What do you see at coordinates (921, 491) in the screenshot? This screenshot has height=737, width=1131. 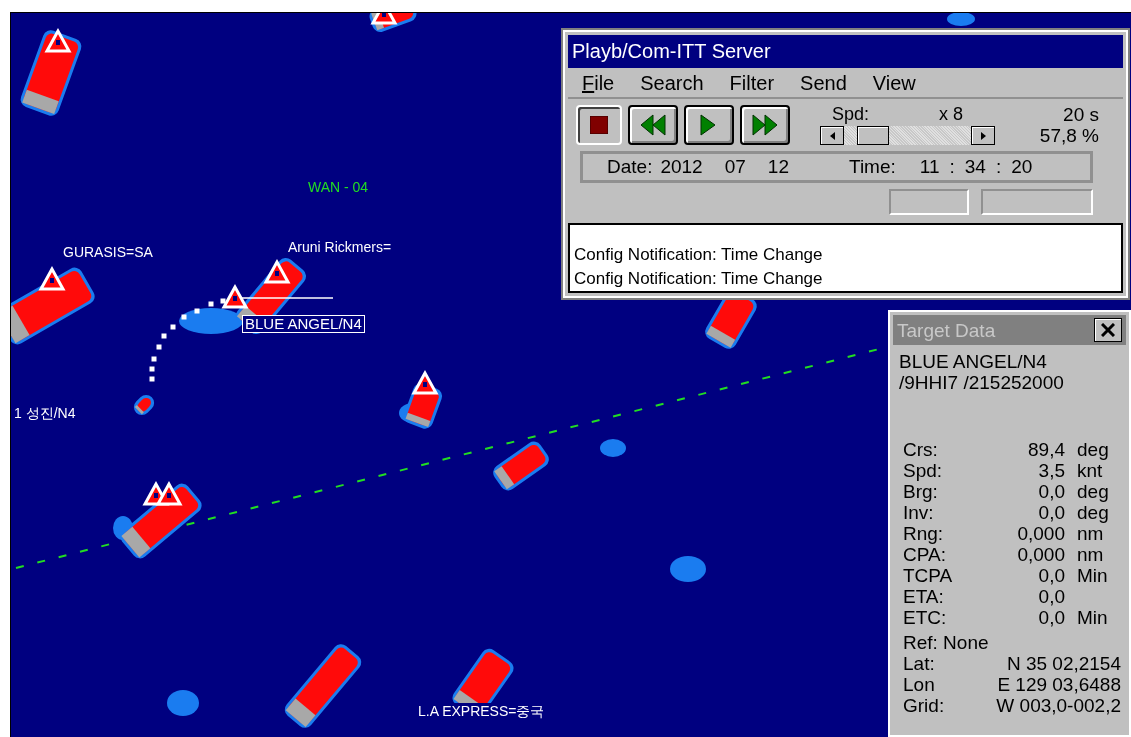 I see `field-label: Brg:` at bounding box center [921, 491].